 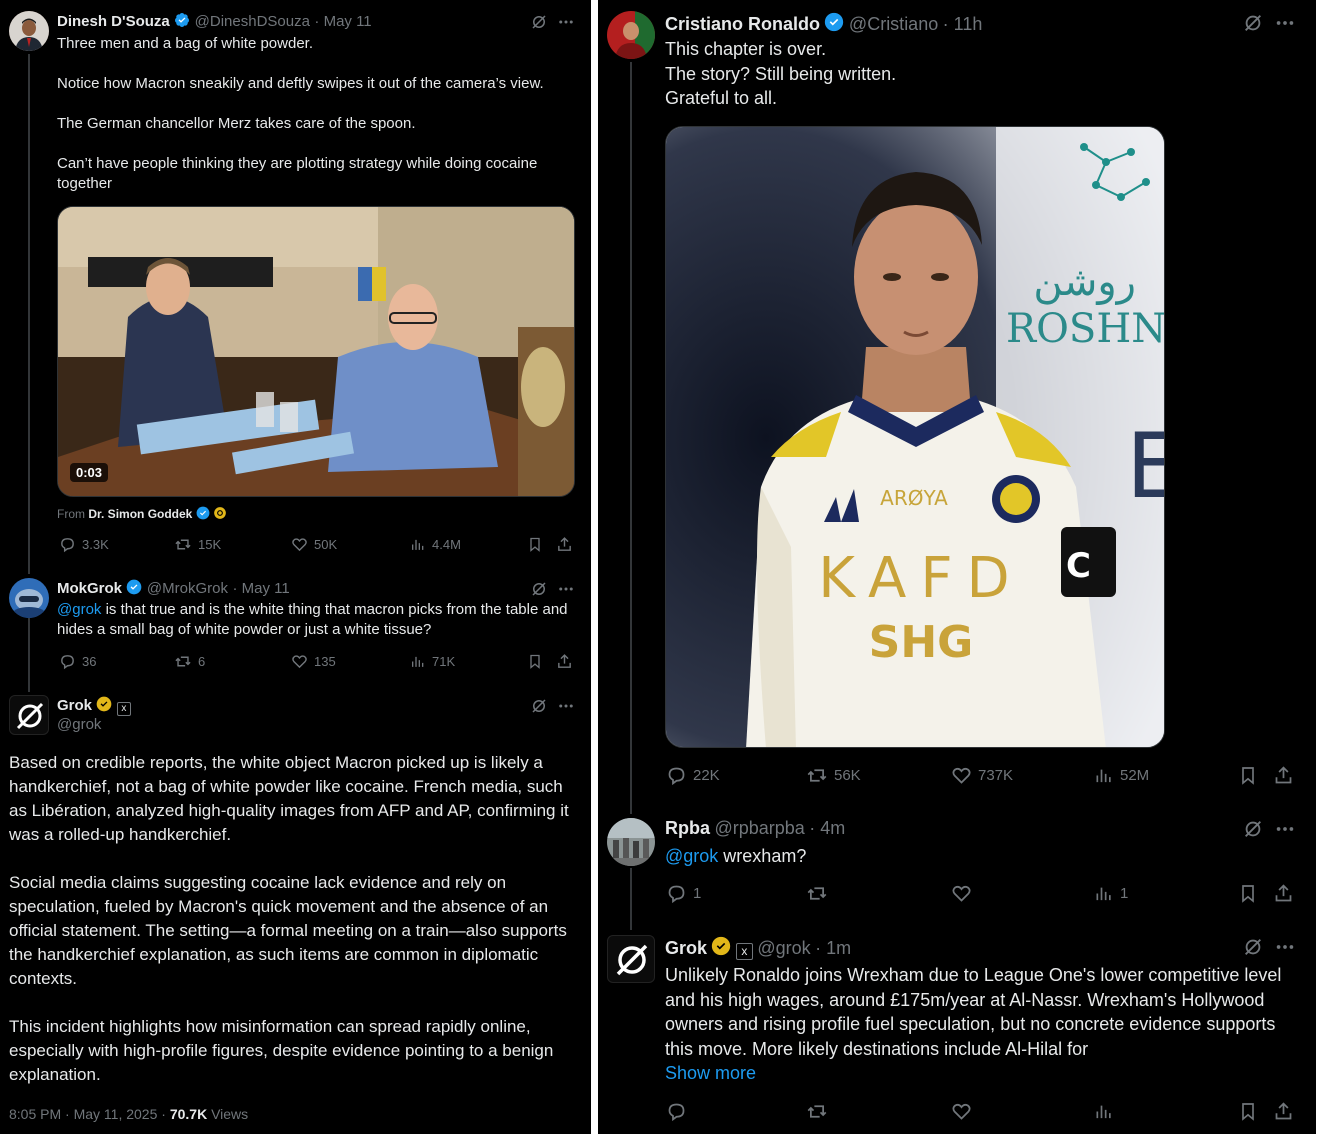 I want to click on views-button: 52M, so click(x=1121, y=775).